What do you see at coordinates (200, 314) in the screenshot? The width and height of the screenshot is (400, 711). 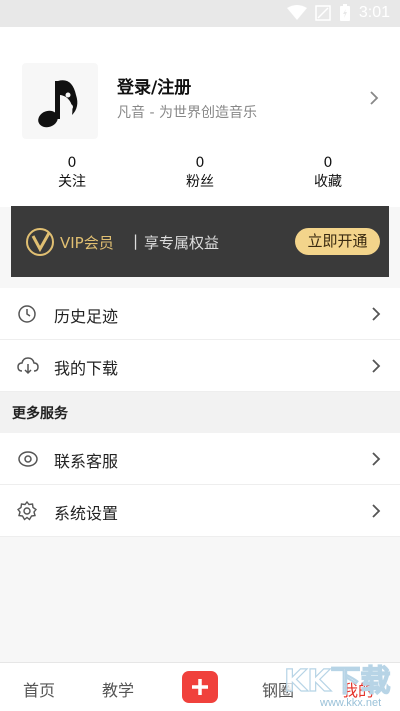 I see `menu-item-history: 历史足迹` at bounding box center [200, 314].